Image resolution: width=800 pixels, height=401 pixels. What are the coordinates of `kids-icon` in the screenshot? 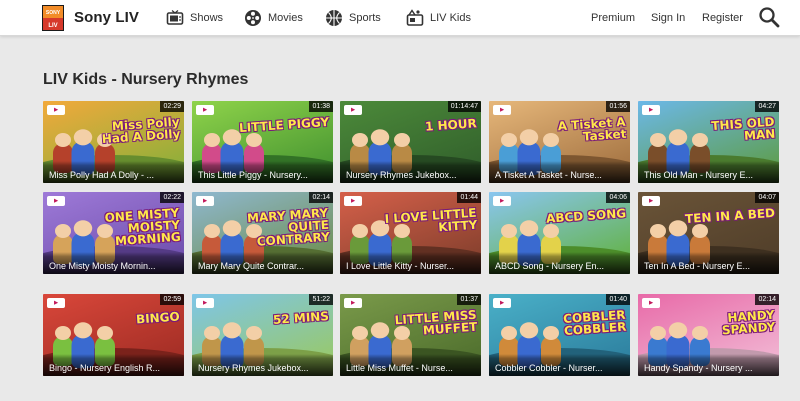 It's located at (415, 17).